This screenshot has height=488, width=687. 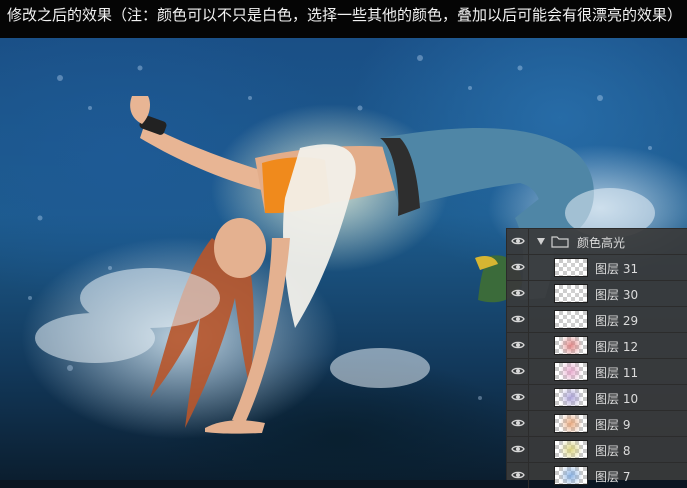 I want to click on layer-row: 图层 11, so click(x=597, y=371).